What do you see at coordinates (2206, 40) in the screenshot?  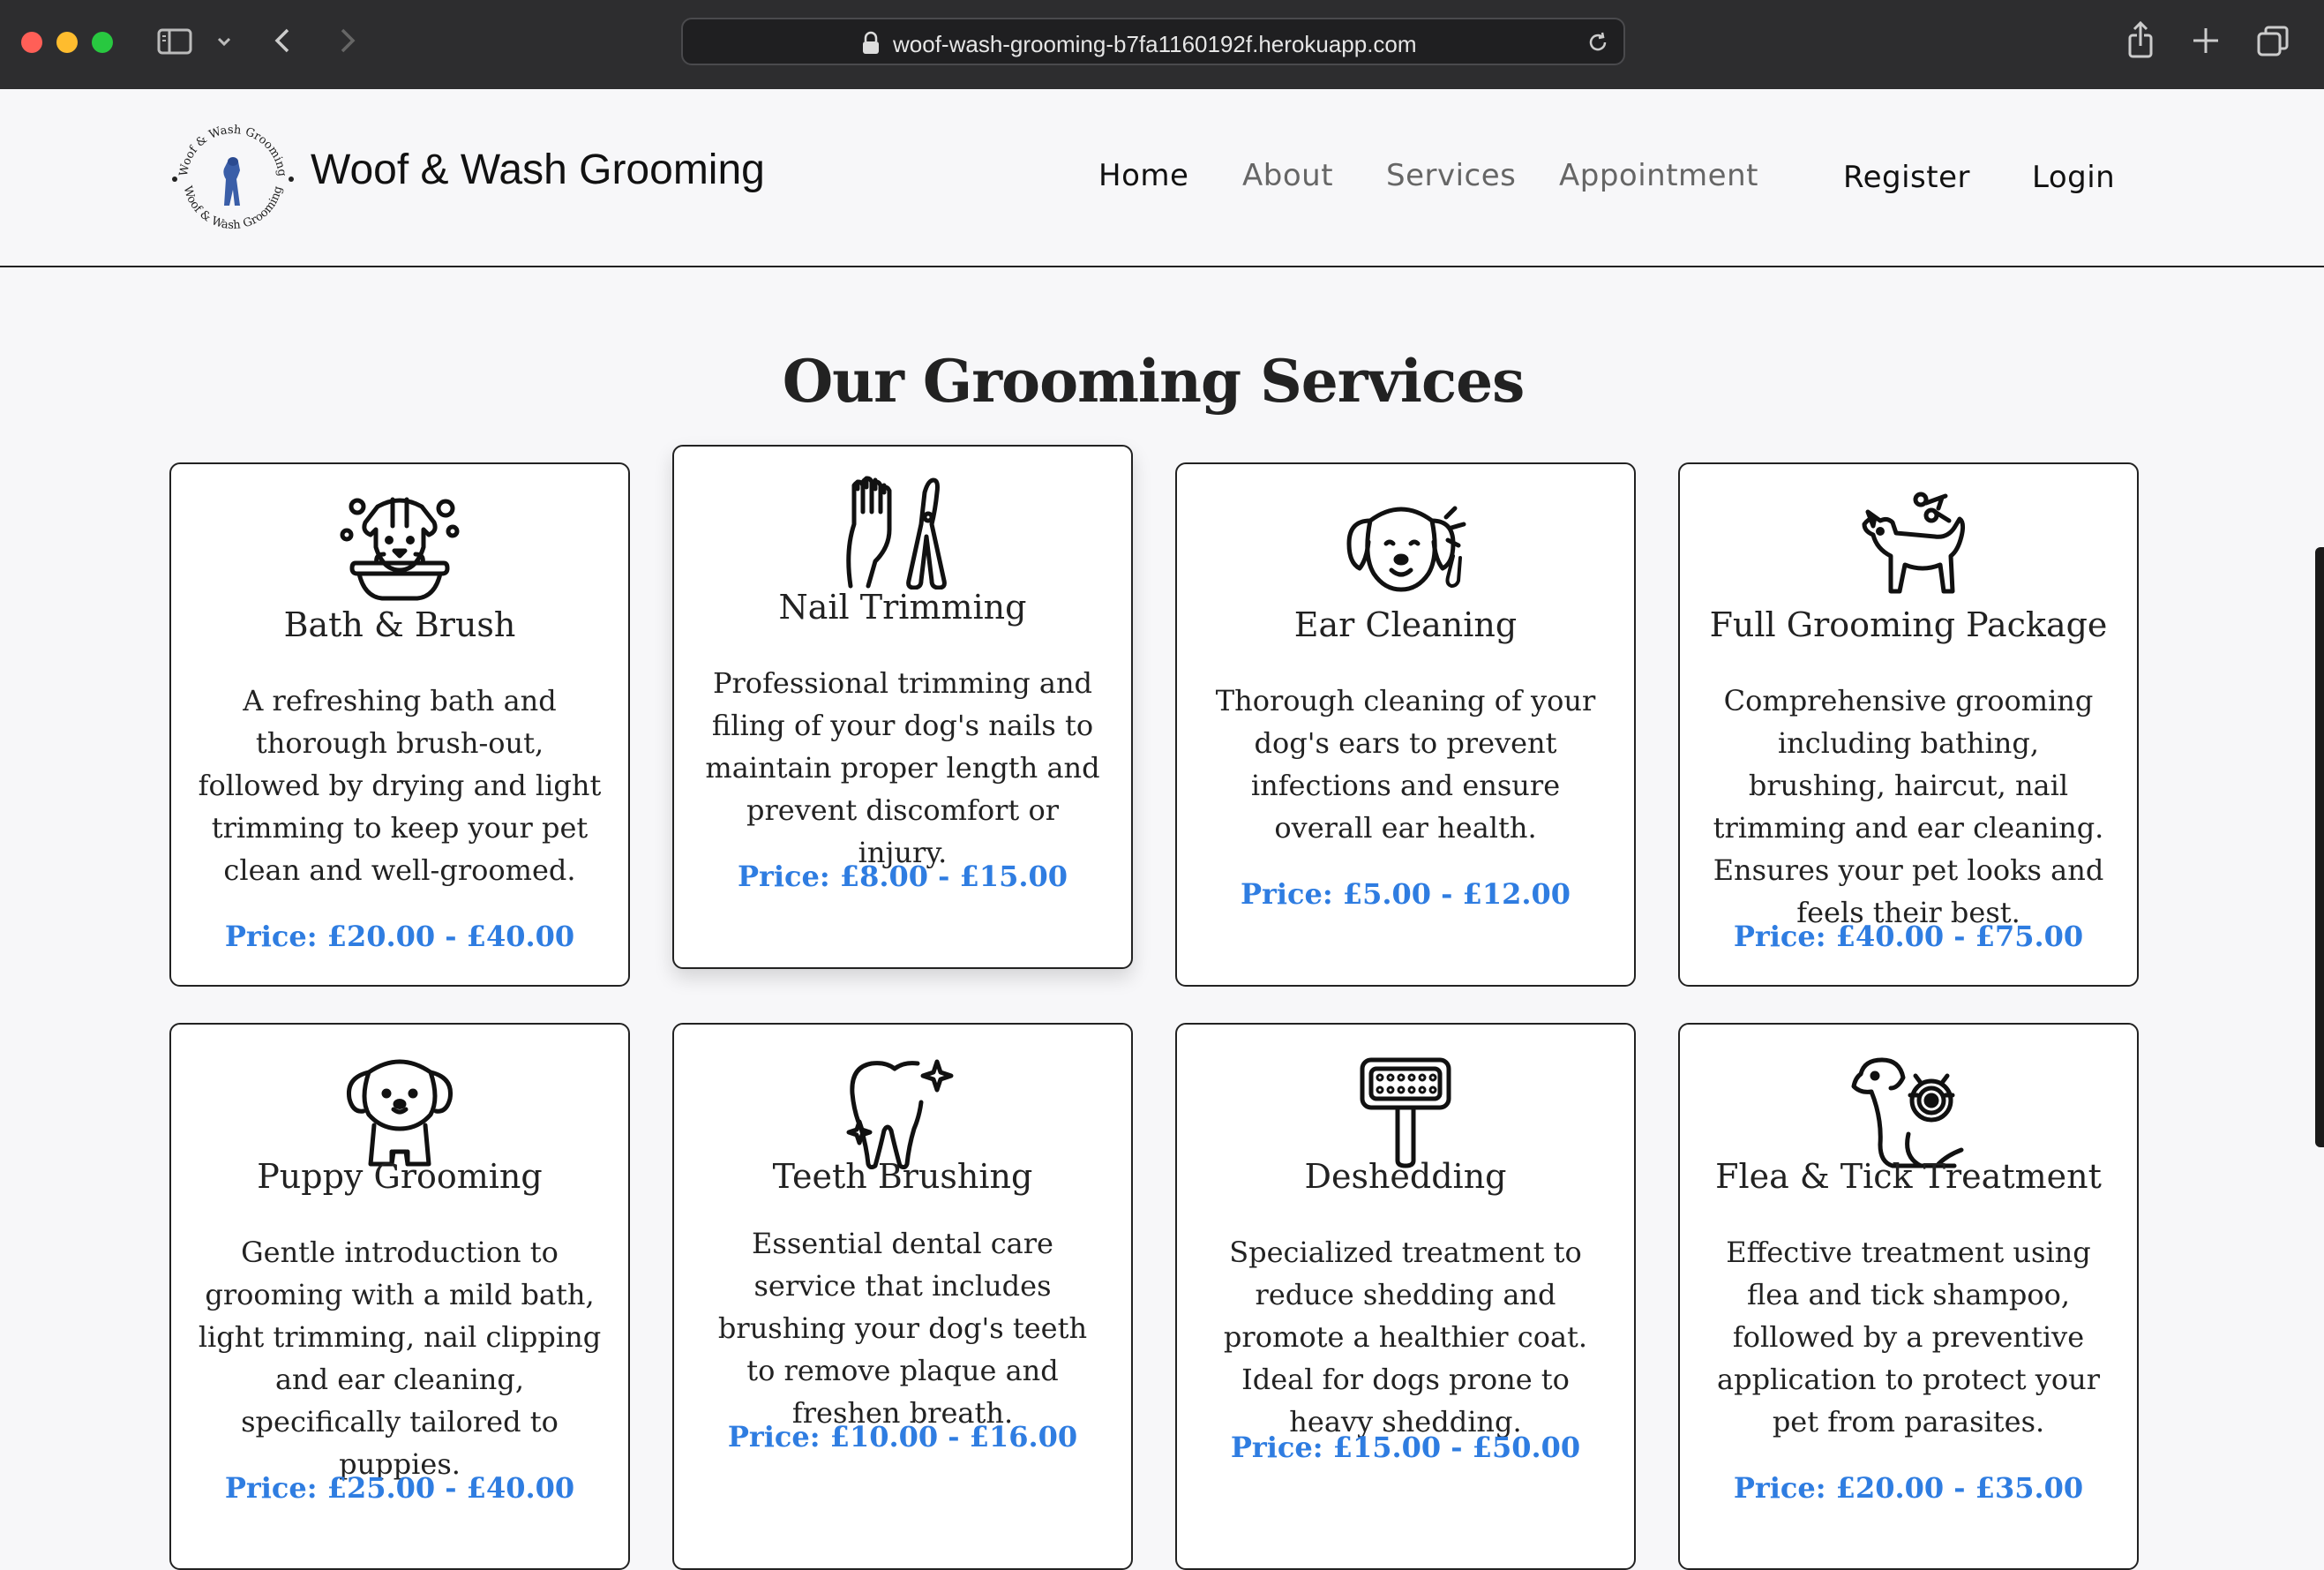 I see `new-tab-icon` at bounding box center [2206, 40].